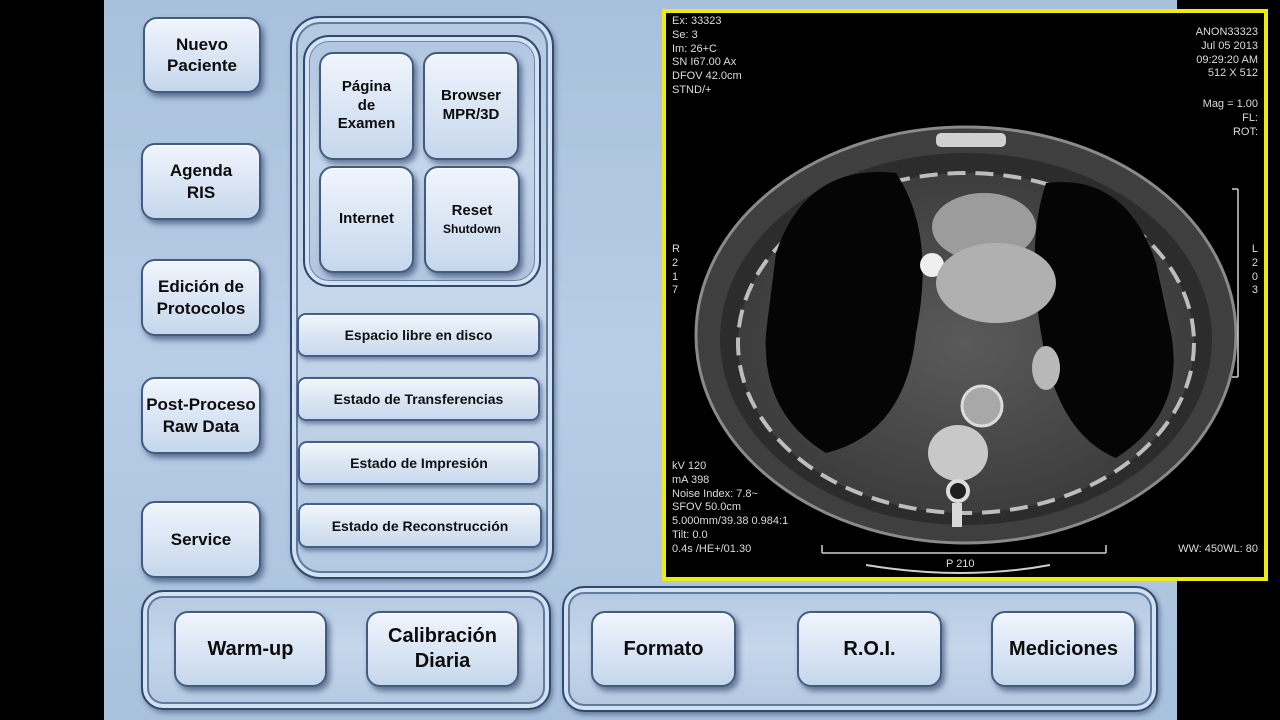 This screenshot has width=1280, height=720. What do you see at coordinates (442, 636) in the screenshot?
I see `calibracion-label-1: Calibración` at bounding box center [442, 636].